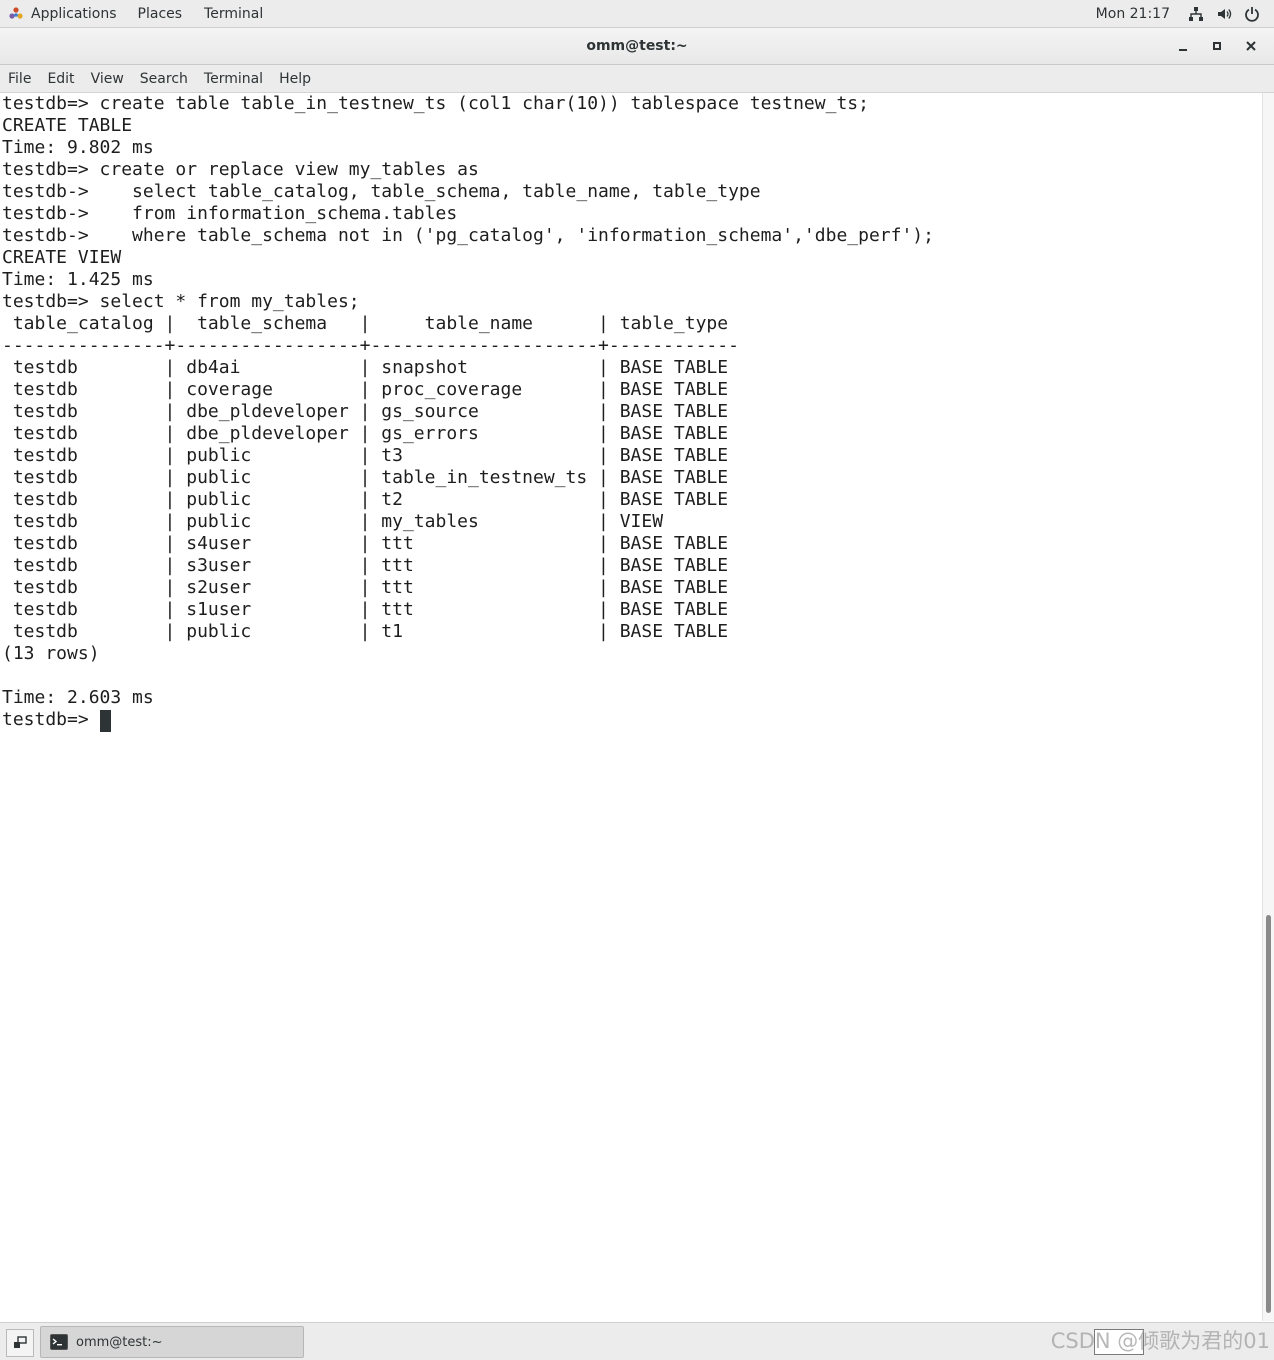 This screenshot has height=1360, width=1274. I want to click on show-desktop-button, so click(20, 1343).